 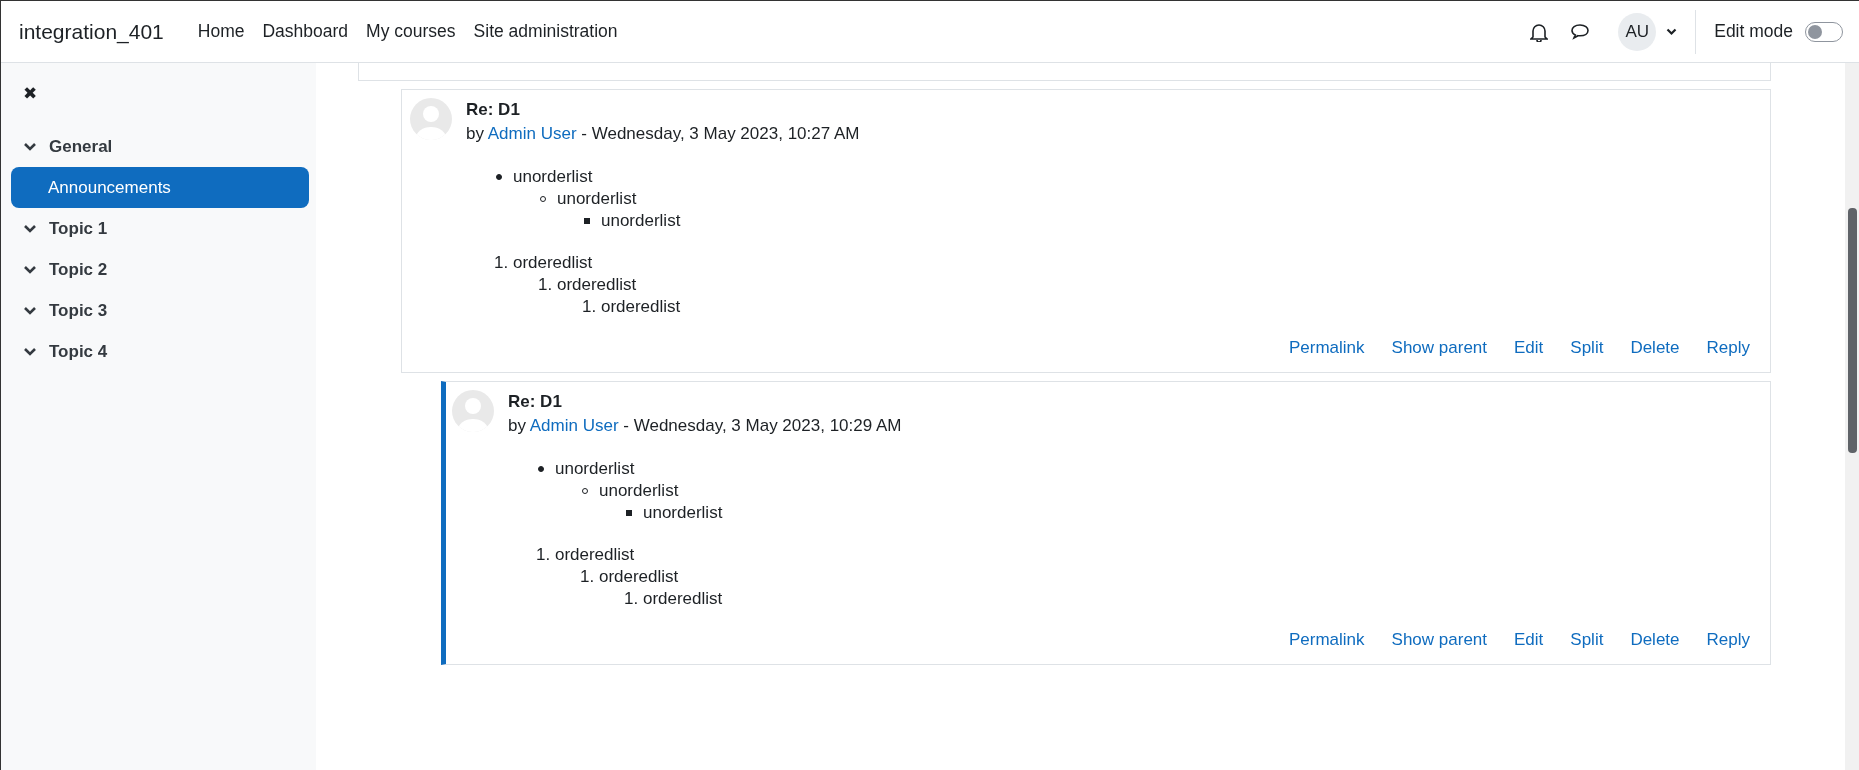 I want to click on close-button: ✖, so click(x=30, y=93).